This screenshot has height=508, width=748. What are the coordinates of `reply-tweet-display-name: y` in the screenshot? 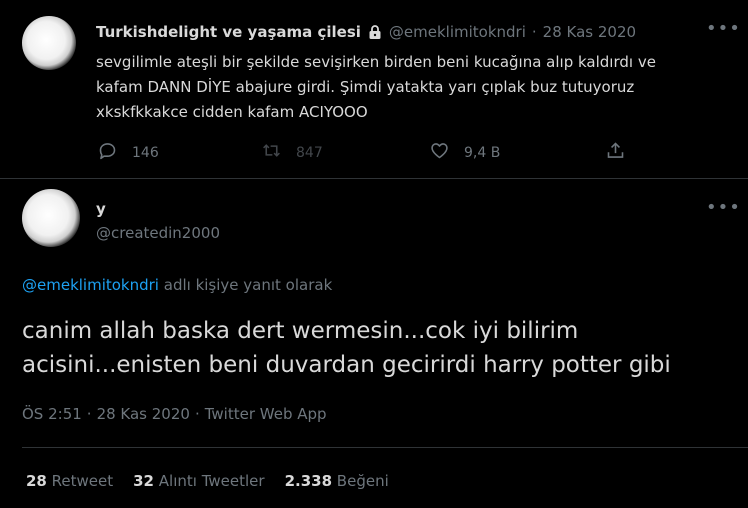 It's located at (101, 209).